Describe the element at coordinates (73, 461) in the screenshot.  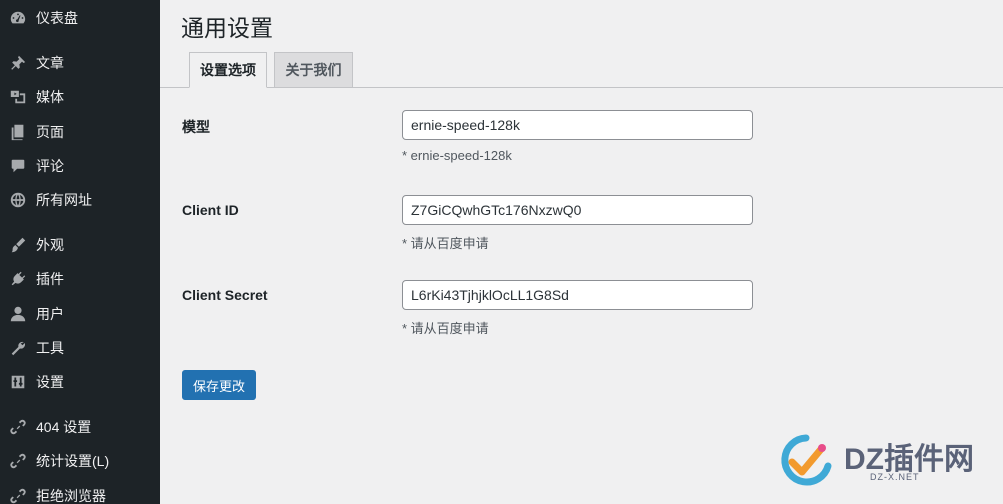
I see `sidebar-item-label: 统计设置(L)` at that location.